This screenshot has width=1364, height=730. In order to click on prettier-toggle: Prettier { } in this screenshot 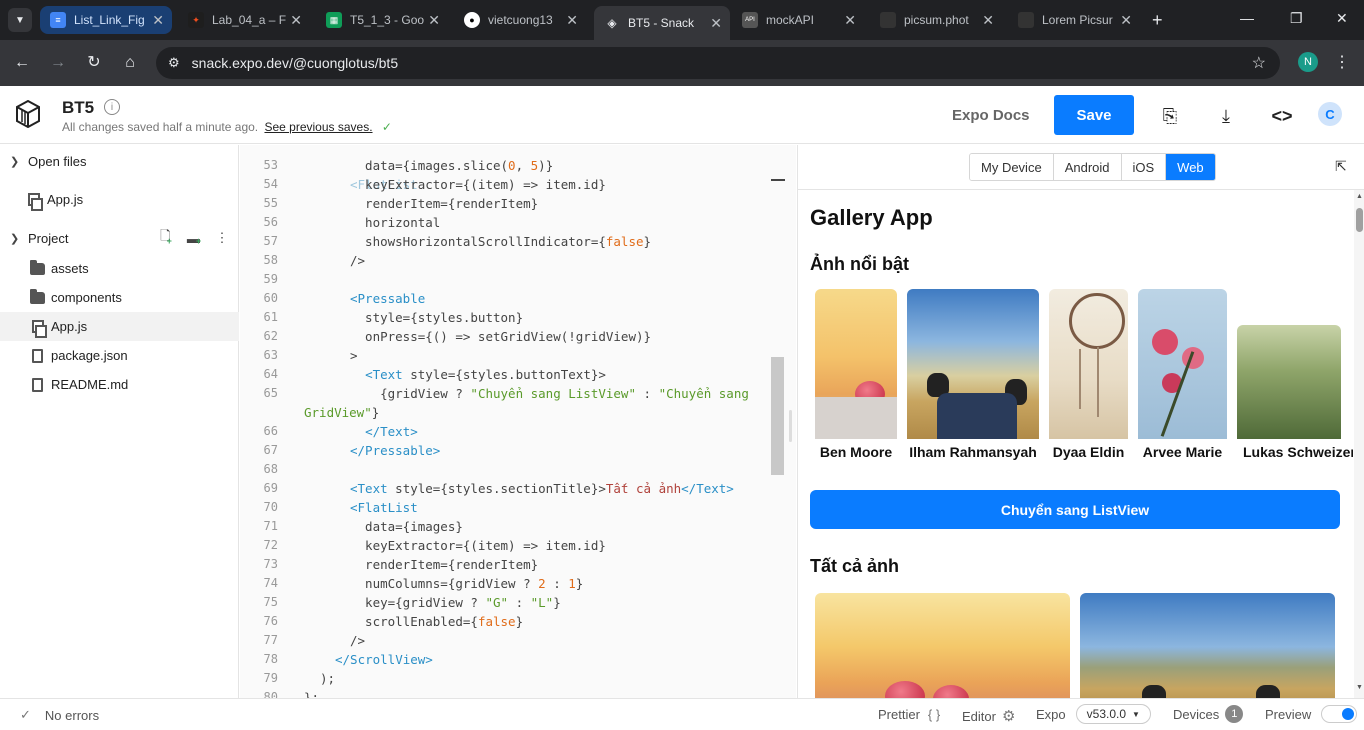, I will do `click(909, 714)`.